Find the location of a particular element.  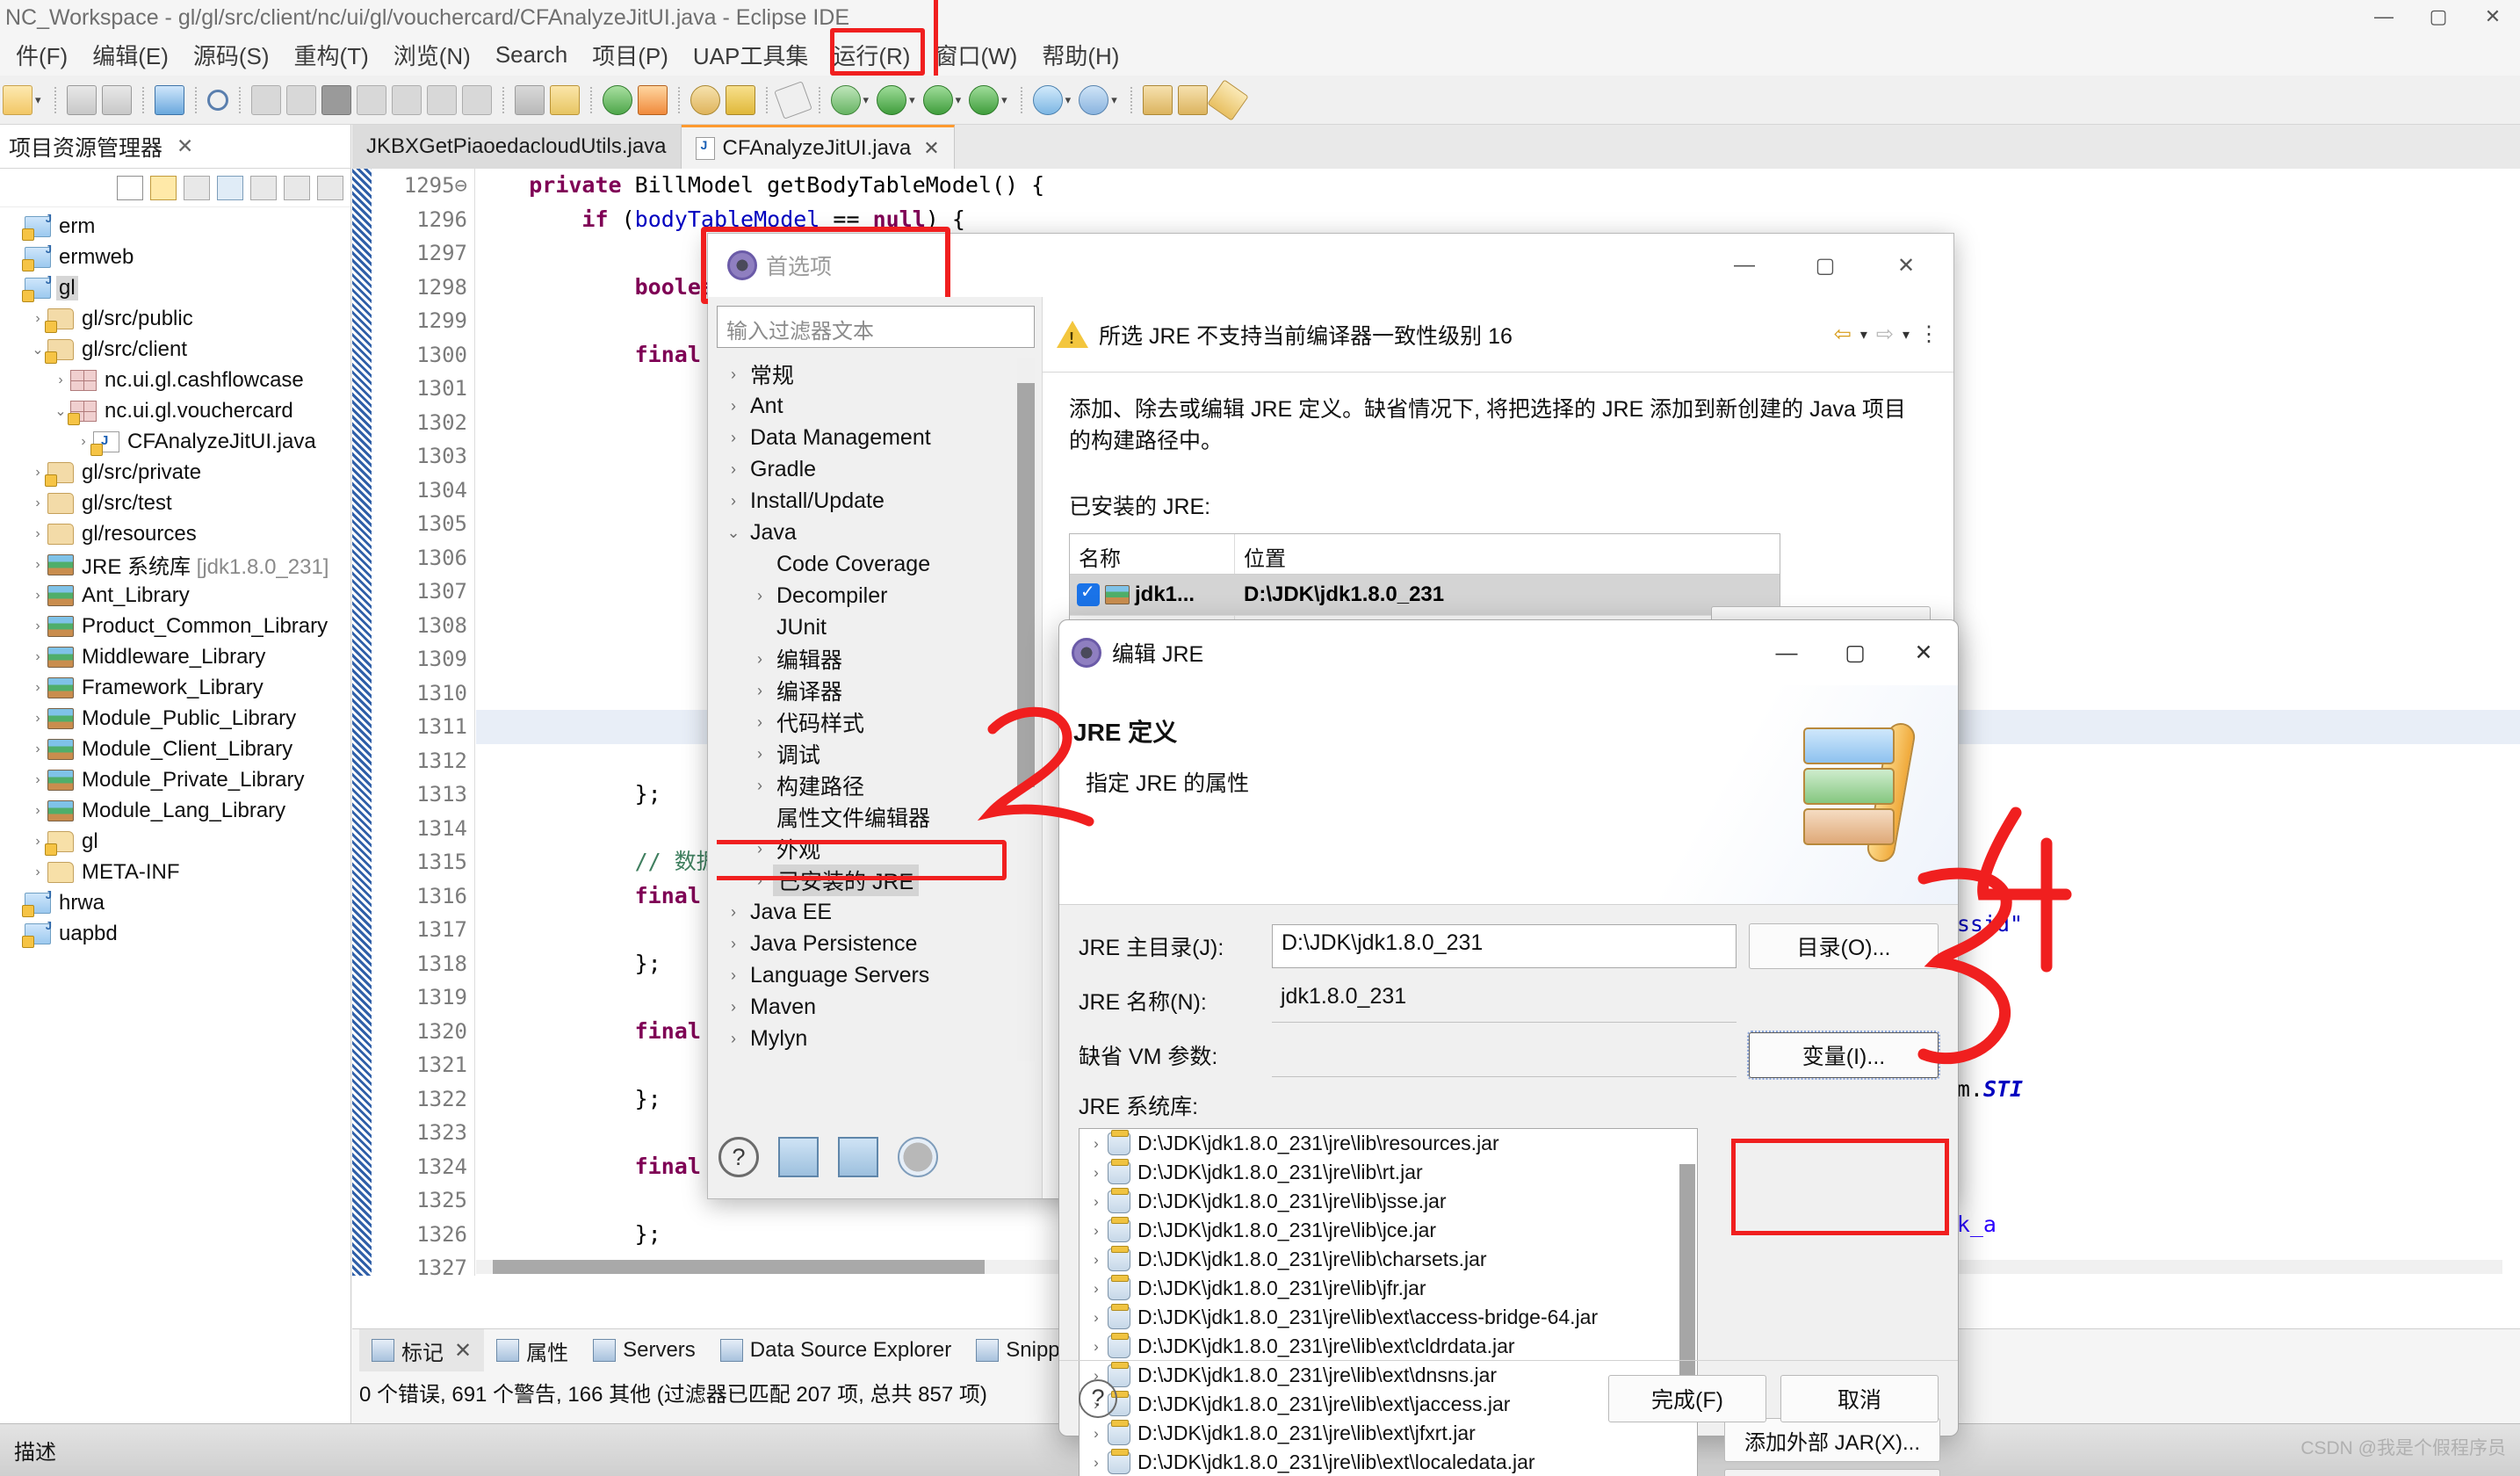

tree-item: ⌄ gl/src/client is located at coordinates (175, 349).